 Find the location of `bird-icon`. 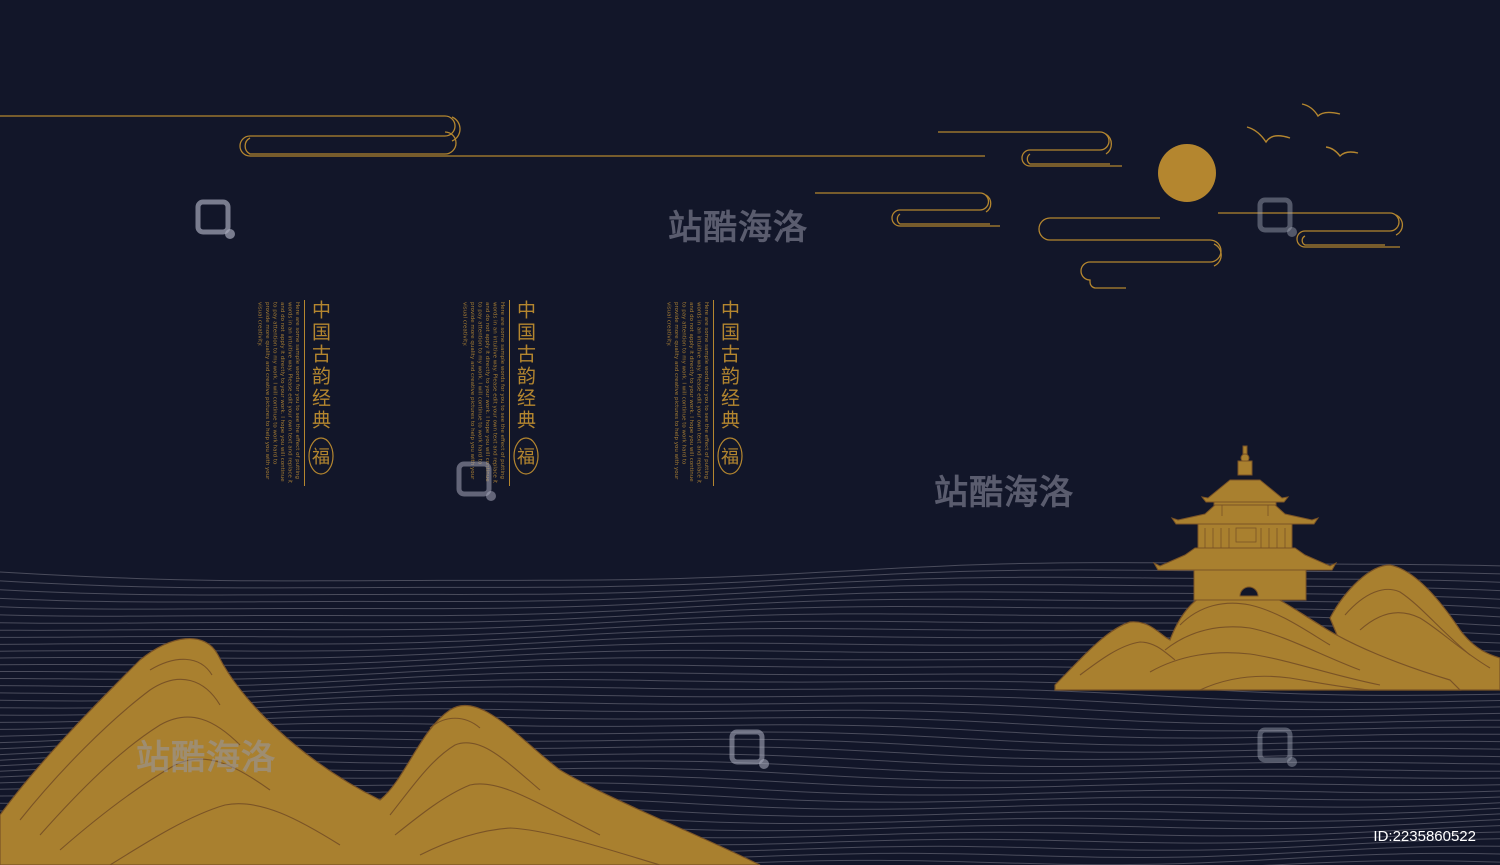

bird-icon is located at coordinates (1302, 130).